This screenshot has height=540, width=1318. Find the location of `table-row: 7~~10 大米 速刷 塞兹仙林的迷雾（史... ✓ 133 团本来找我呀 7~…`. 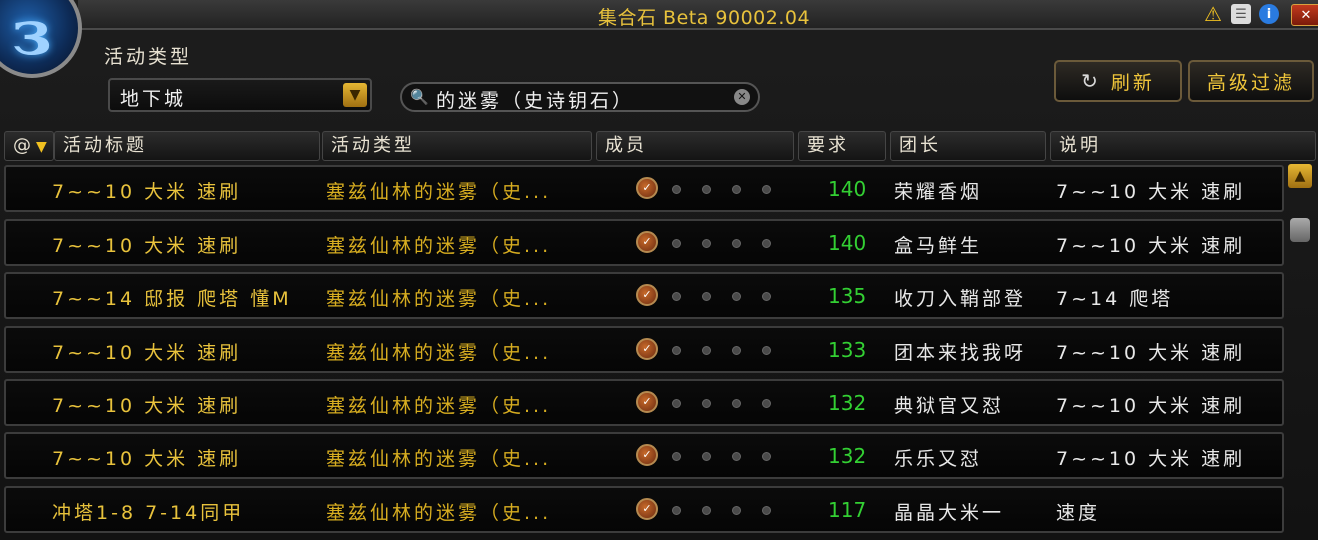

table-row: 7~~10 大米 速刷 塞兹仙林的迷雾（史... ✓ 133 团本来找我呀 7~… is located at coordinates (644, 349).